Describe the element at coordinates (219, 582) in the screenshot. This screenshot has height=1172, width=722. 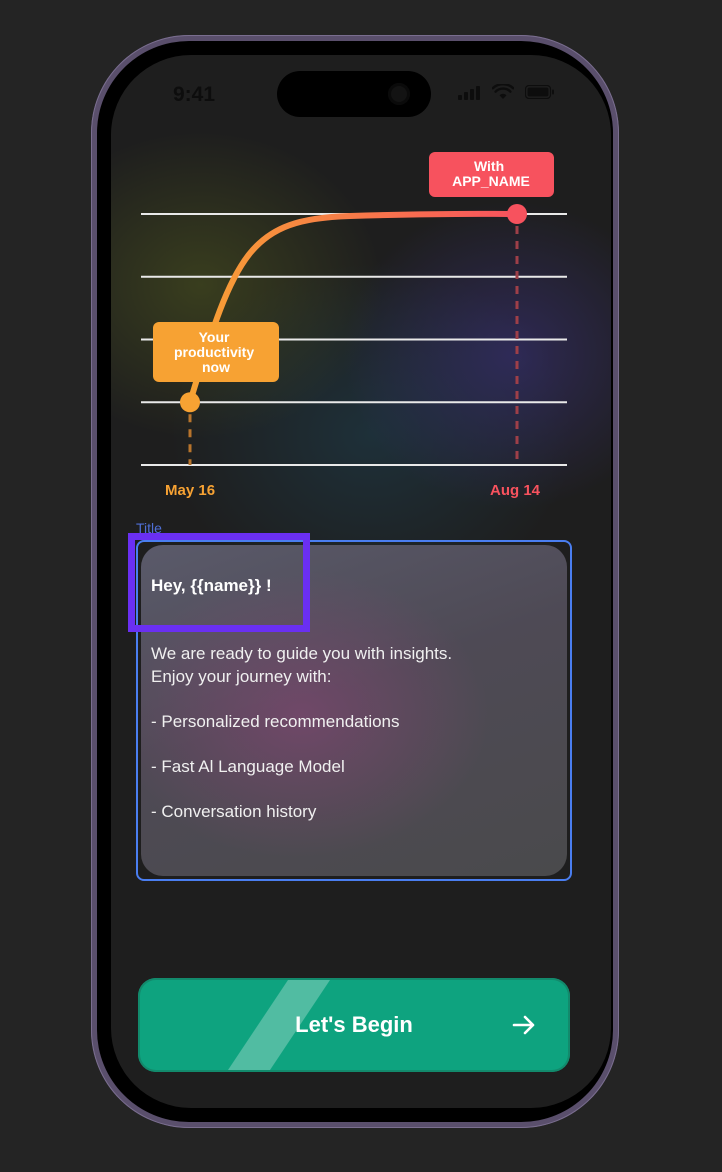
I see `selection-box` at that location.